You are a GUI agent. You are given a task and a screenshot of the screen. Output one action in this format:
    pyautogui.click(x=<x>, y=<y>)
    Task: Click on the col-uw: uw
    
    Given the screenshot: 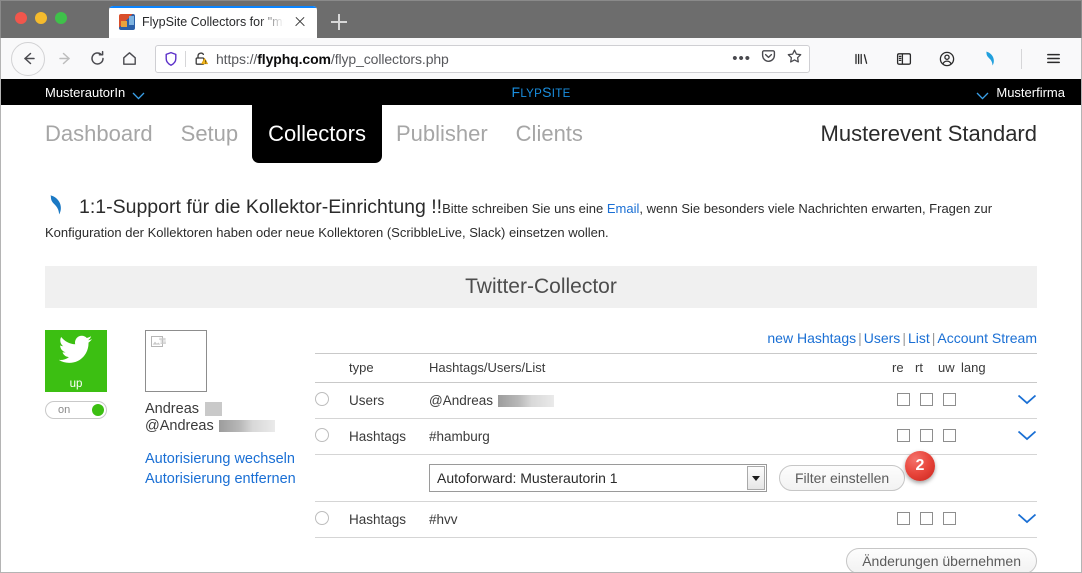 What is the action you would take?
    pyautogui.click(x=949, y=368)
    